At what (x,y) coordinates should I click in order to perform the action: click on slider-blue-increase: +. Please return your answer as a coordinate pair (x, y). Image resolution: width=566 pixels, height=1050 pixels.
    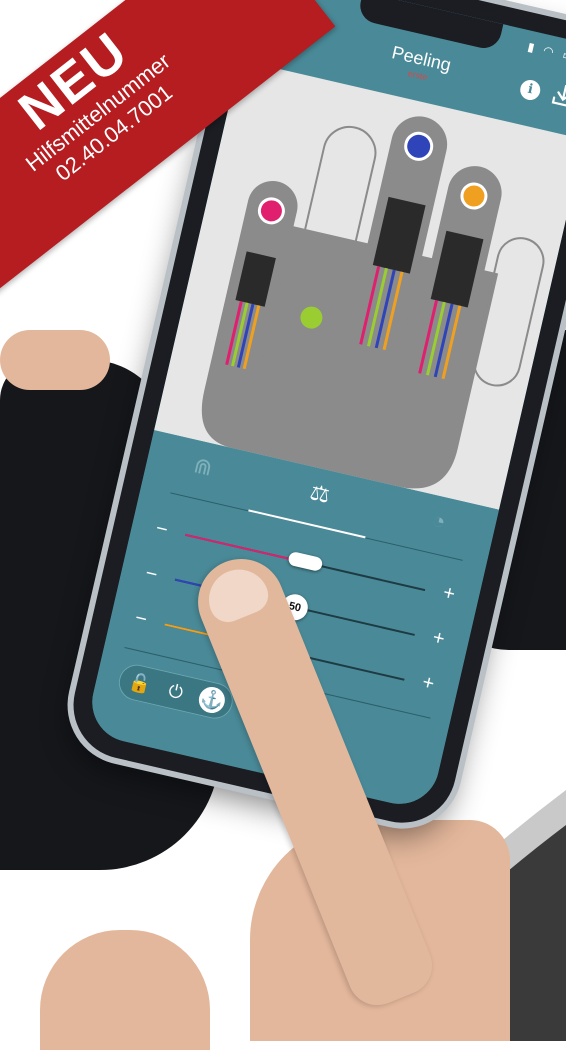
    Looking at the image, I should click on (438, 638).